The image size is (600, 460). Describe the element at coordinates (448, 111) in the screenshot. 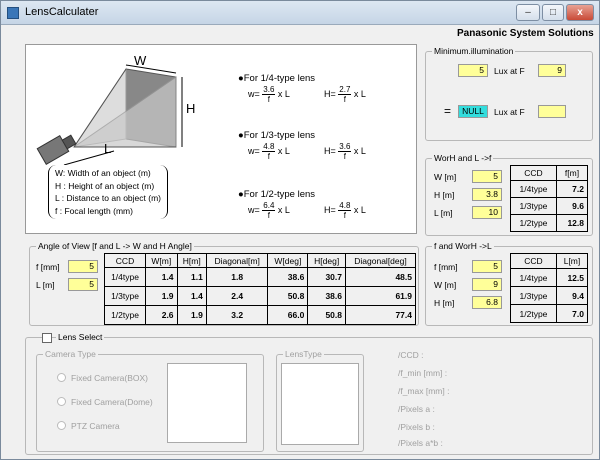

I see `equals-label: =` at that location.